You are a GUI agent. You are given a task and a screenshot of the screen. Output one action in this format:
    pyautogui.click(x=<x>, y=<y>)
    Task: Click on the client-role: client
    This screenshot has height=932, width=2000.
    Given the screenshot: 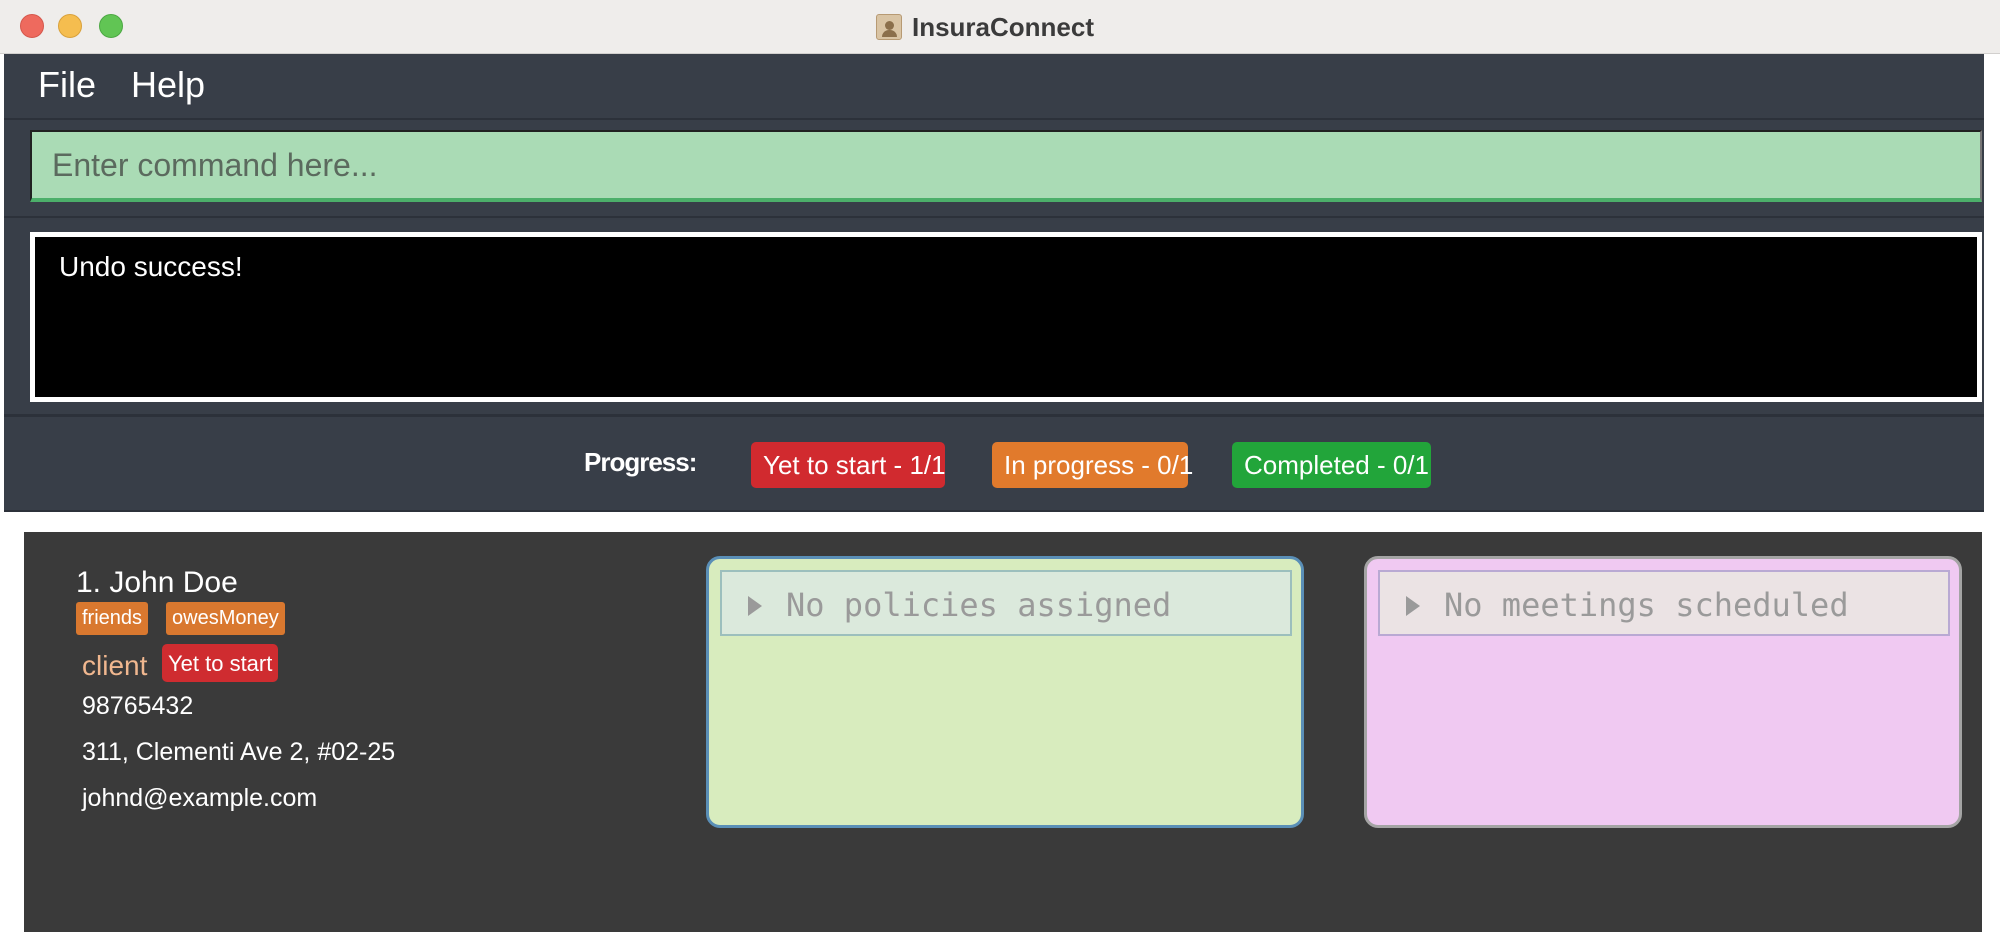 What is the action you would take?
    pyautogui.click(x=115, y=665)
    